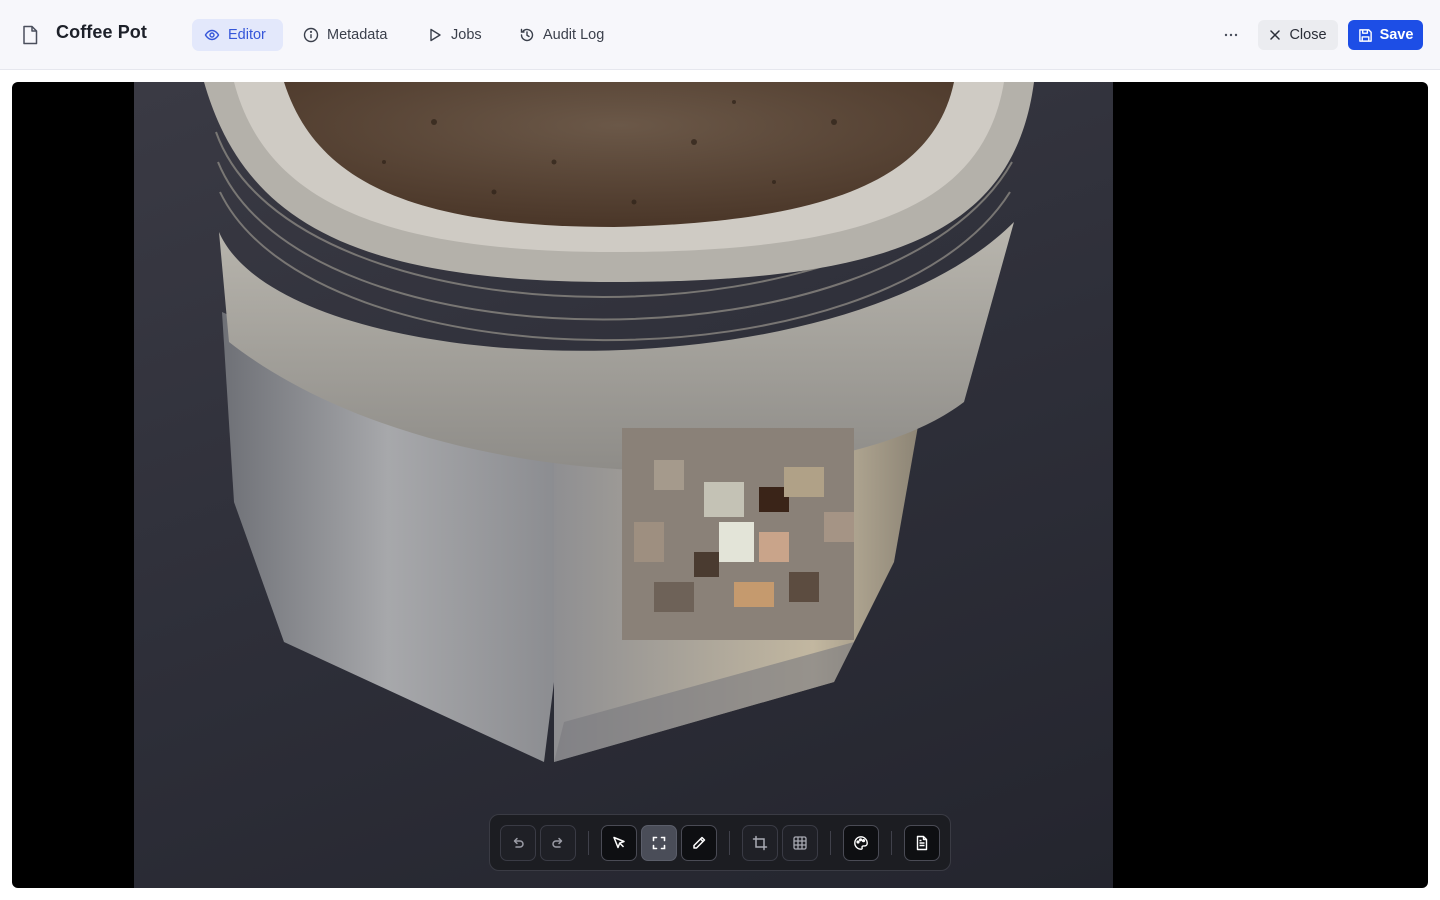 The image size is (1440, 900). What do you see at coordinates (574, 35) in the screenshot?
I see `tab-label: Audit Log` at bounding box center [574, 35].